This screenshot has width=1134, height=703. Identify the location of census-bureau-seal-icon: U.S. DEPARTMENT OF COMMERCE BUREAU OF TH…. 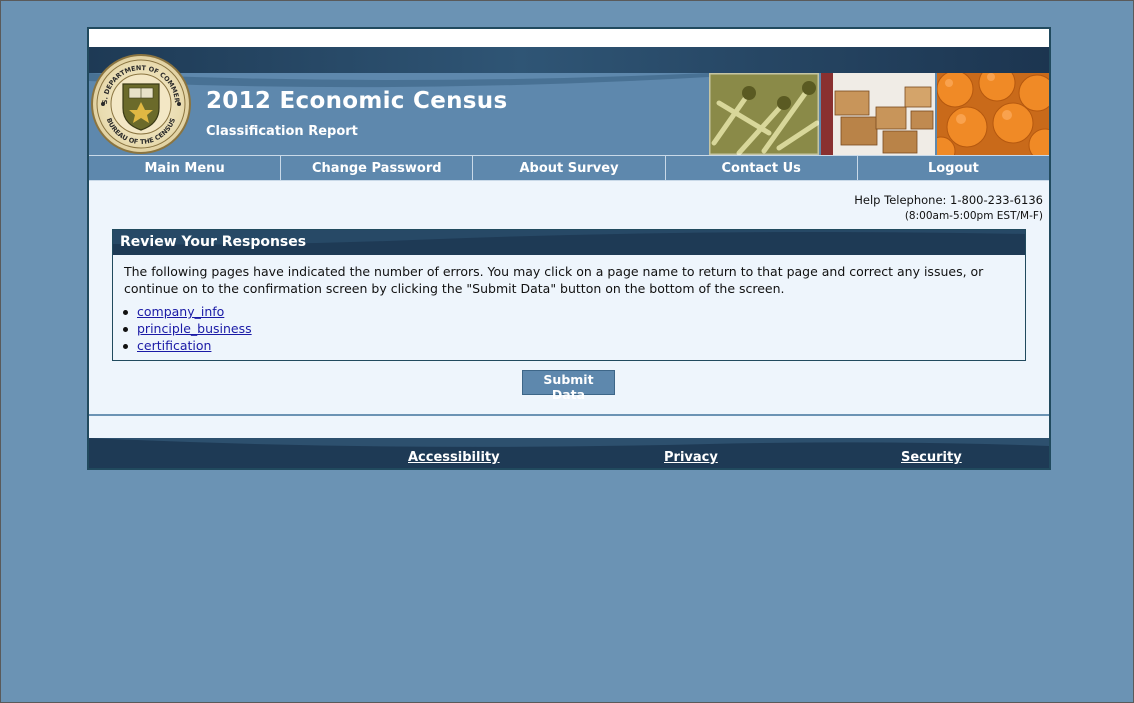
(141, 104).